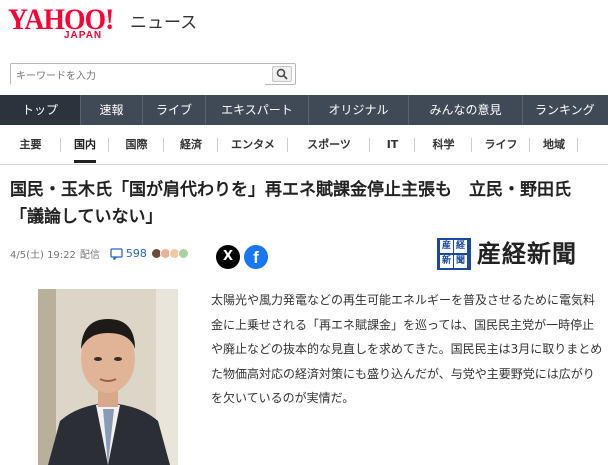 This screenshot has height=465, width=608. Describe the element at coordinates (89, 255) in the screenshot. I see `distribution-label: 配信` at that location.